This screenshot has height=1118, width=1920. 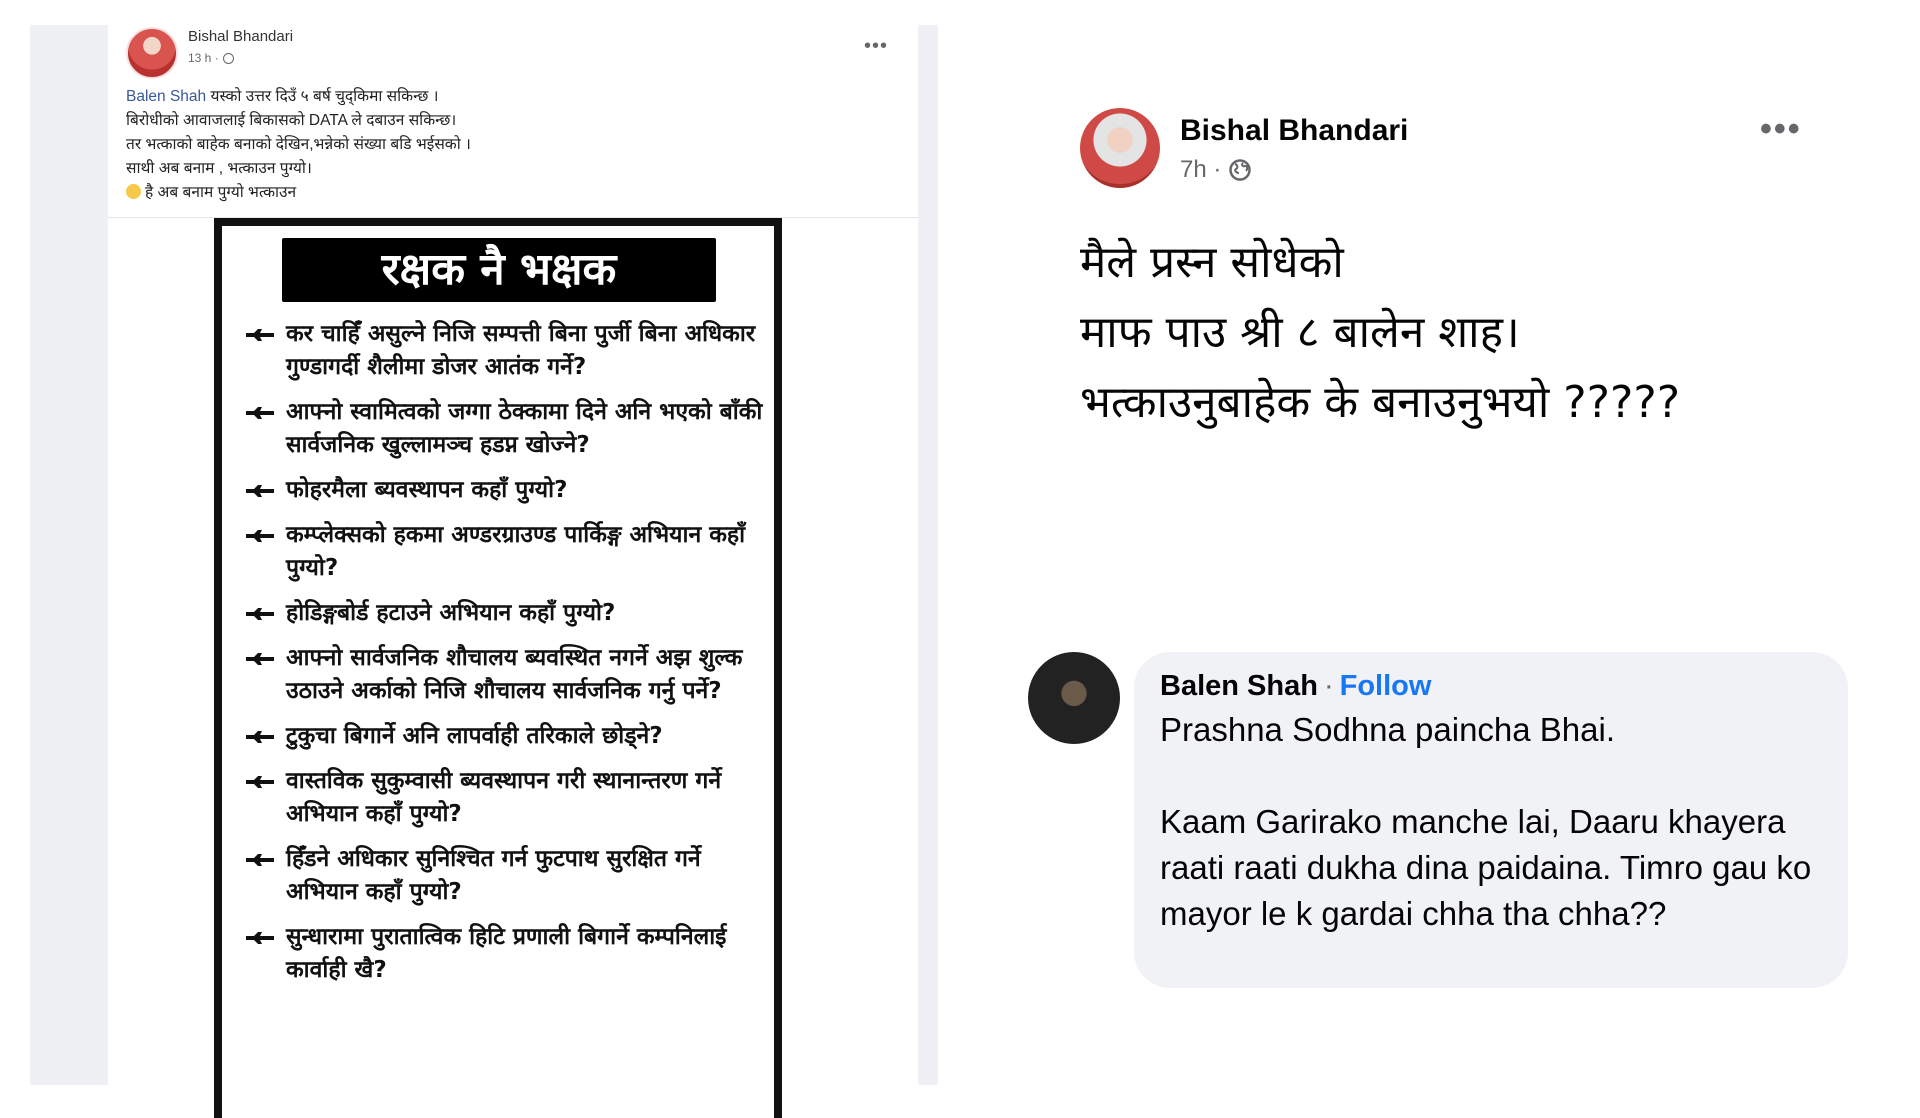 I want to click on text-line: है अब बनाम पुग्यो भत्काउन, so click(x=386, y=193).